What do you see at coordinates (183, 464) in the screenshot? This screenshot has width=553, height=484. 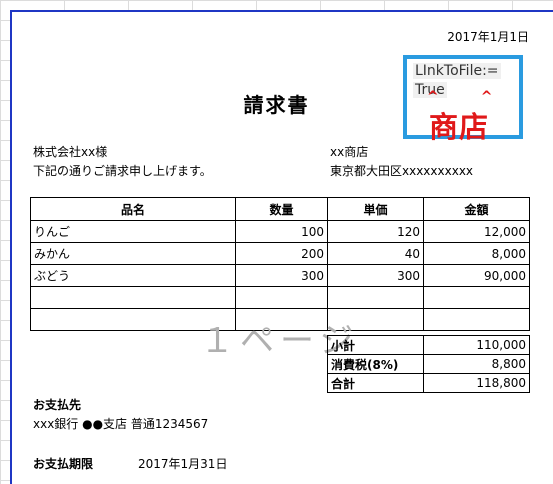 I see `due-date-value: 2017年1月31日` at bounding box center [183, 464].